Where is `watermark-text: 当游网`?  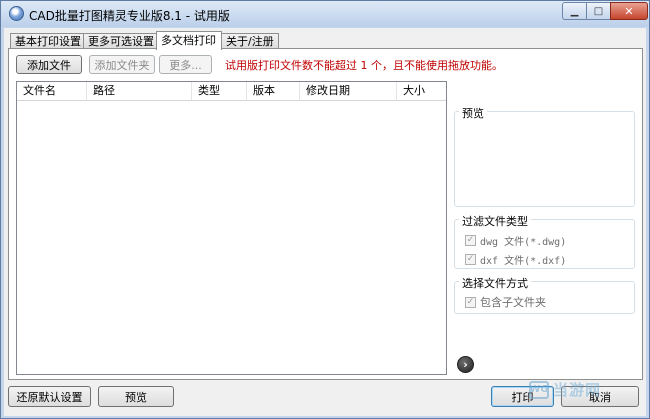
watermark-text: 当游网 is located at coordinates (577, 390).